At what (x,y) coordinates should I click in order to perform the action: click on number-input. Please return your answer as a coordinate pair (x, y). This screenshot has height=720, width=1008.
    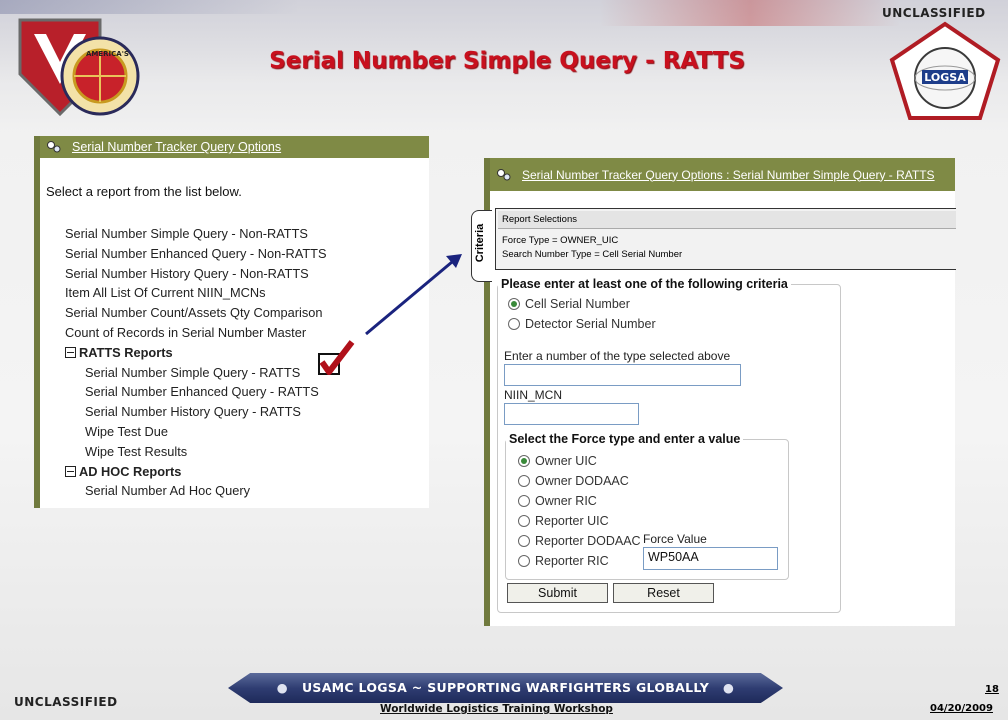
    Looking at the image, I should click on (622, 375).